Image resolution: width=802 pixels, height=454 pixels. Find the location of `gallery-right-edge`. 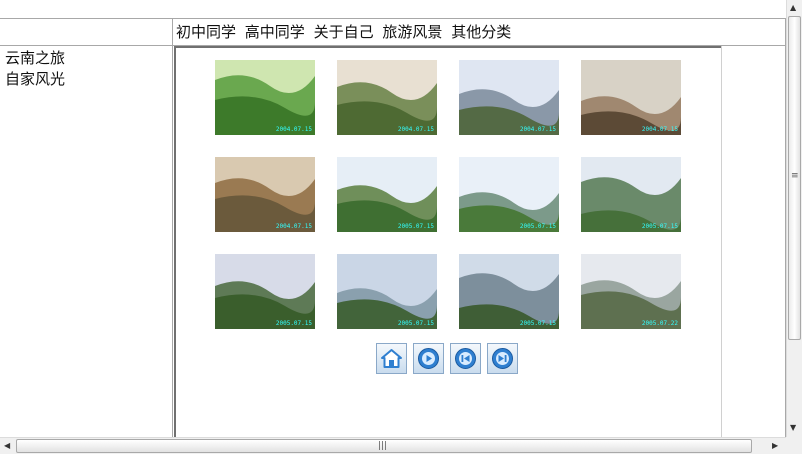

gallery-right-edge is located at coordinates (721, 242).